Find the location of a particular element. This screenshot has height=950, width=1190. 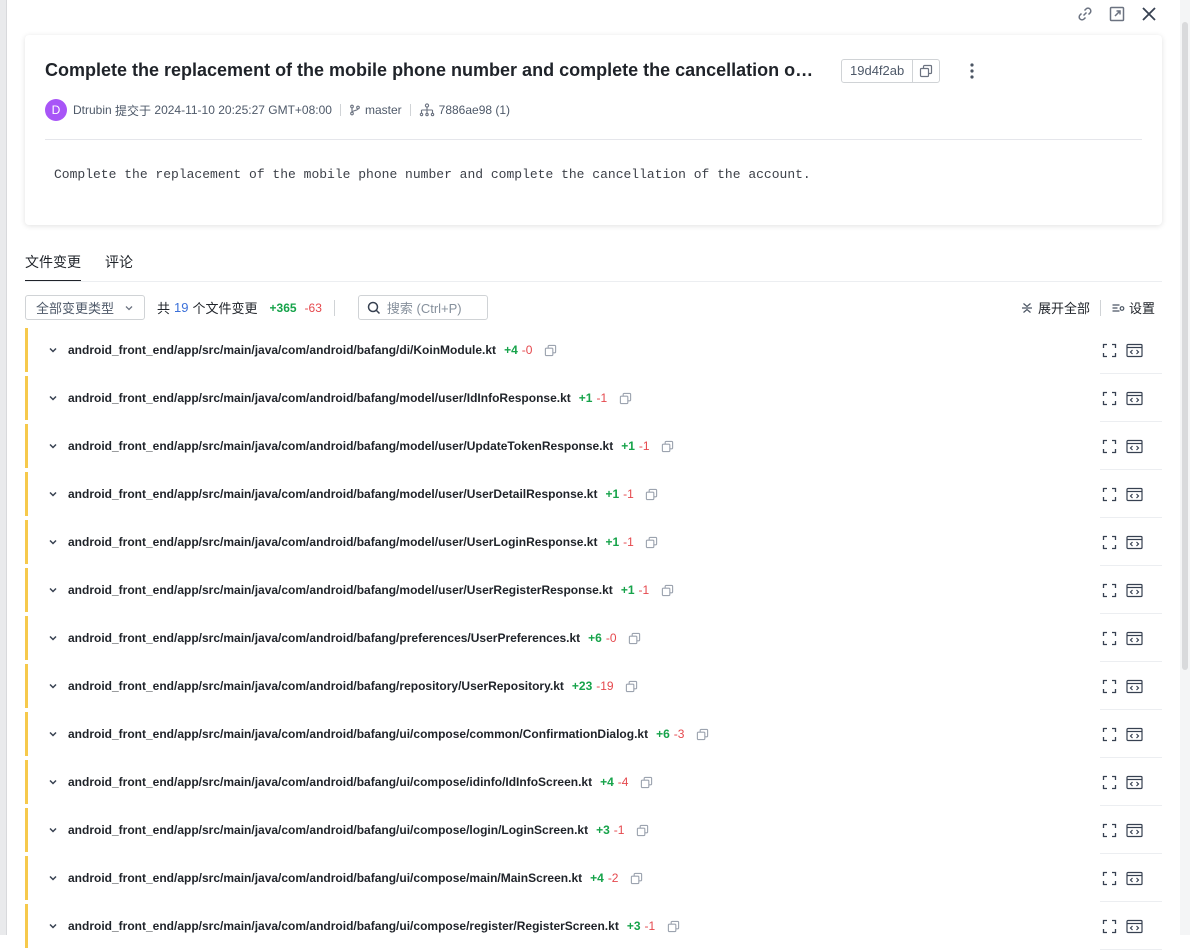

commit-datetime: 2024-11-10 20:25:27 GMT+08:00 is located at coordinates (243, 110).